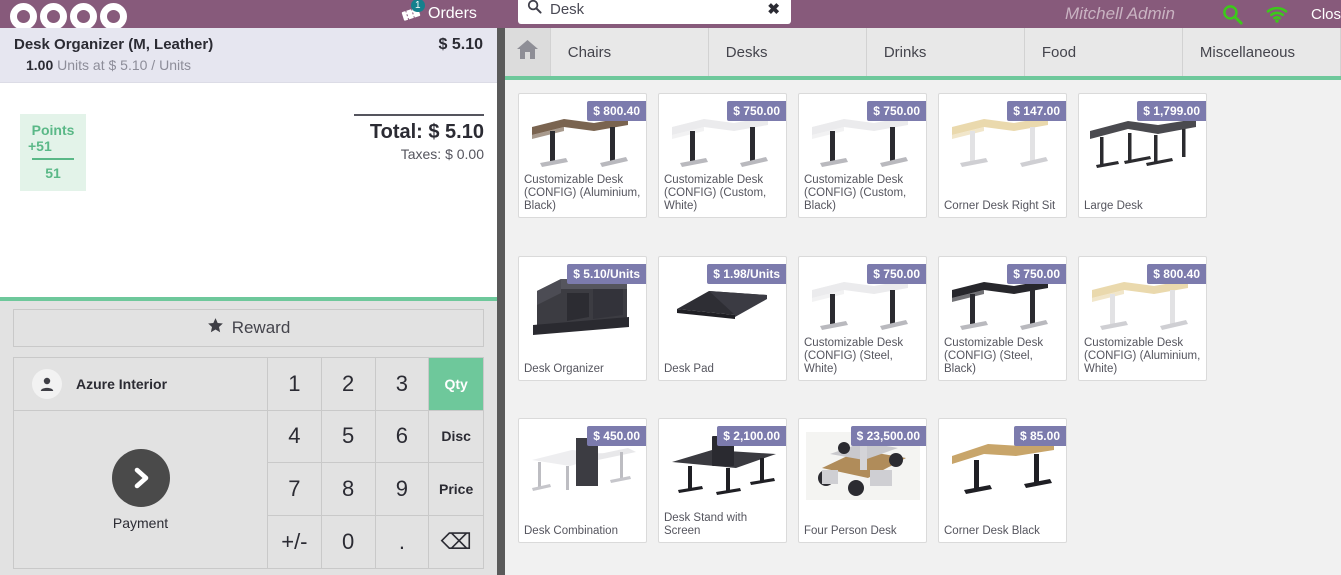 Image resolution: width=1341 pixels, height=575 pixels. What do you see at coordinates (140, 384) in the screenshot?
I see `set-customer-button: Azure Interior` at bounding box center [140, 384].